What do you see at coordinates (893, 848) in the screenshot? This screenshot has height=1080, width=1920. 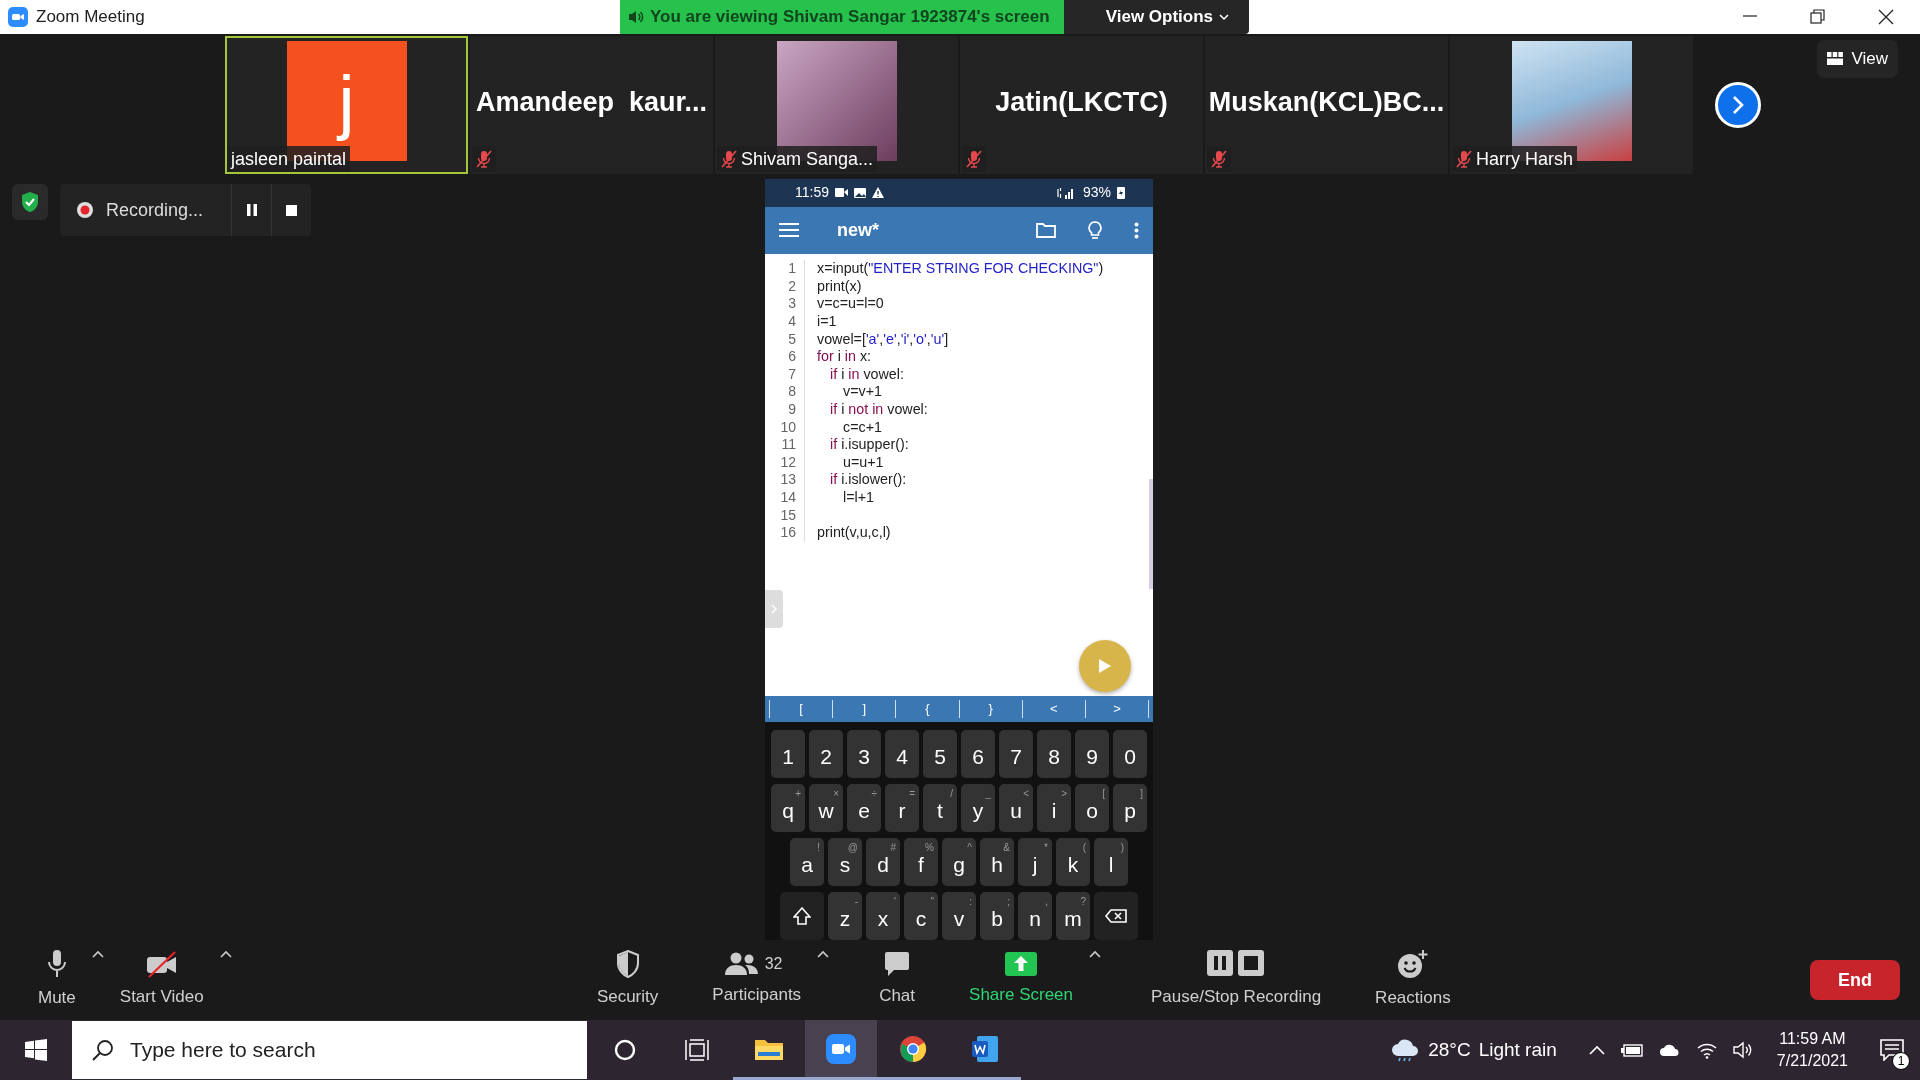 I see `key-hint: #` at bounding box center [893, 848].